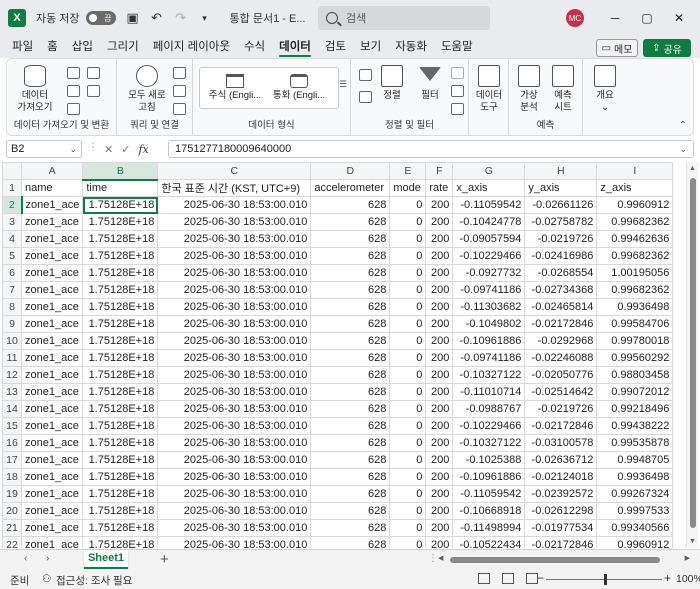  What do you see at coordinates (540, 578) in the screenshot?
I see `zoom-out-icon: −` at bounding box center [540, 578].